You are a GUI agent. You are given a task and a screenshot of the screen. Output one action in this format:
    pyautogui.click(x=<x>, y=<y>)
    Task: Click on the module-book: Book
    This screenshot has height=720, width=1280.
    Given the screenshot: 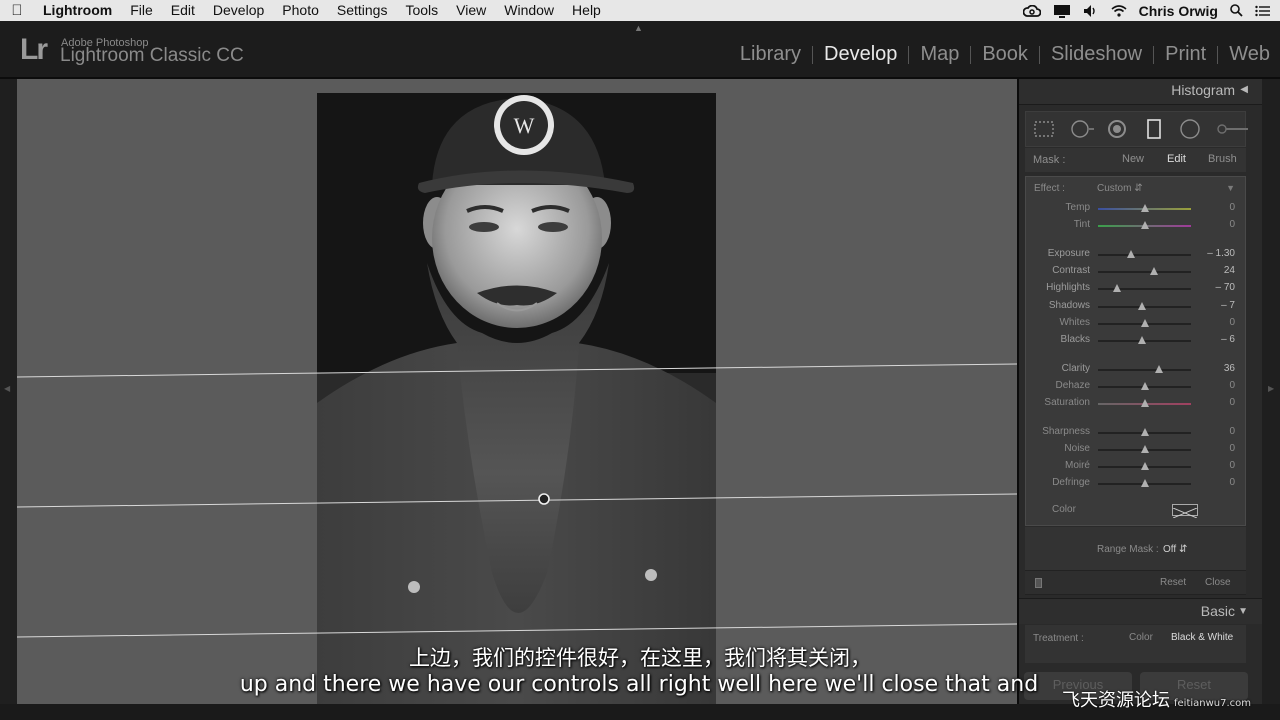 What is the action you would take?
    pyautogui.click(x=1005, y=54)
    